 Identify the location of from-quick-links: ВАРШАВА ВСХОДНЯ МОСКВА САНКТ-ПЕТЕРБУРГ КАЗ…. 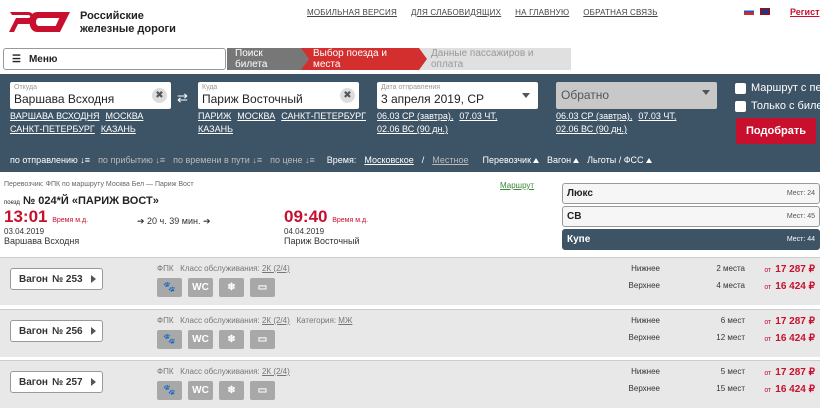
(92, 123).